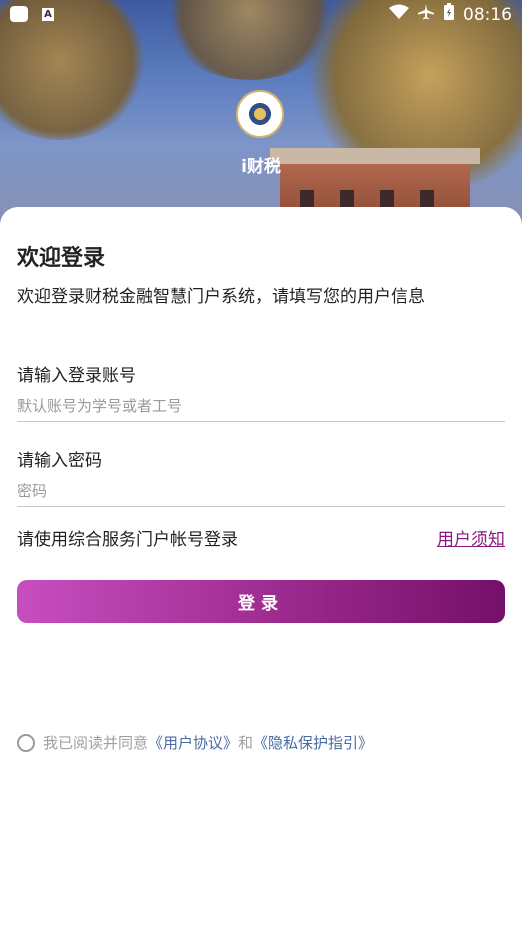 This screenshot has height=928, width=522. What do you see at coordinates (313, 742) in the screenshot?
I see `privacy-policy-link: 《隐私保护指引》` at bounding box center [313, 742].